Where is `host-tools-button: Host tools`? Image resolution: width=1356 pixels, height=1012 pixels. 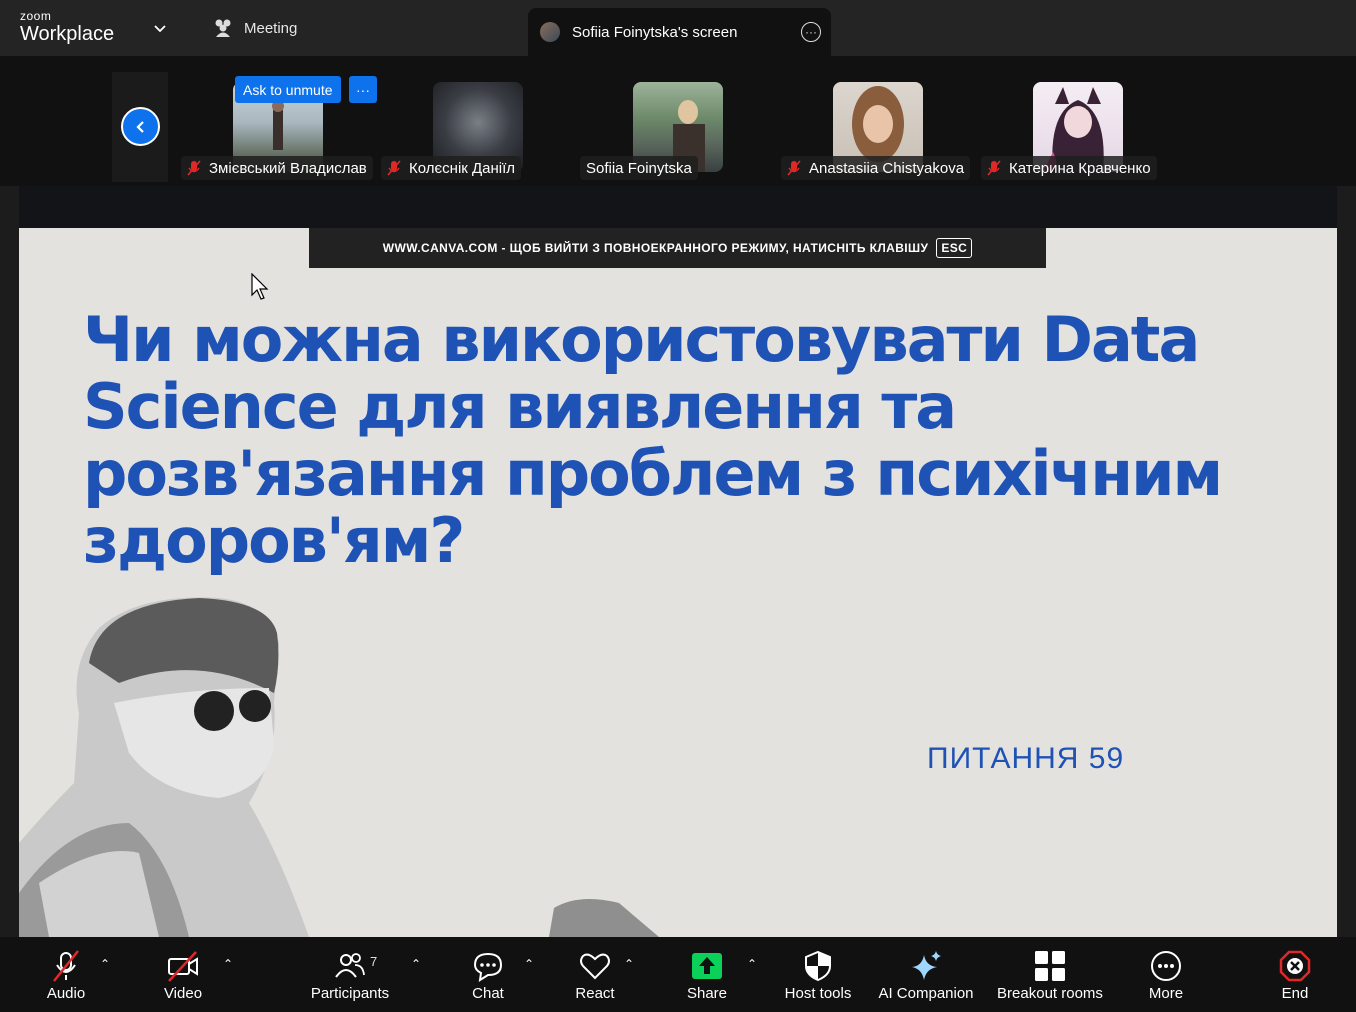
host-tools-button: Host tools is located at coordinates (818, 974).